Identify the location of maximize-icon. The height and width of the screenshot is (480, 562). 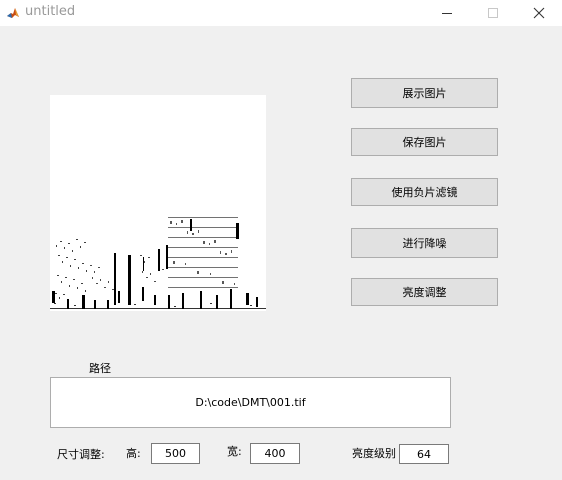
(493, 13).